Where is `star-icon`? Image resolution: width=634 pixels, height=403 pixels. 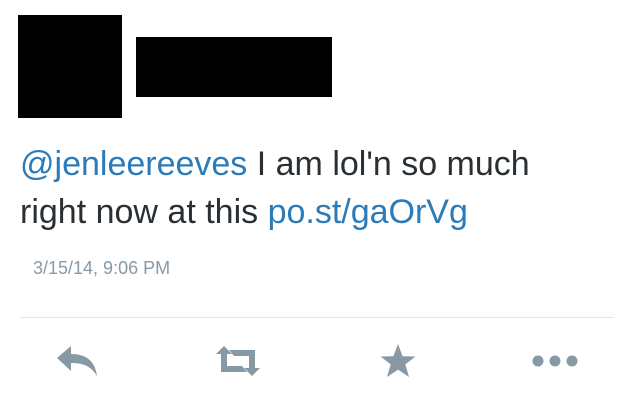
star-icon is located at coordinates (398, 360).